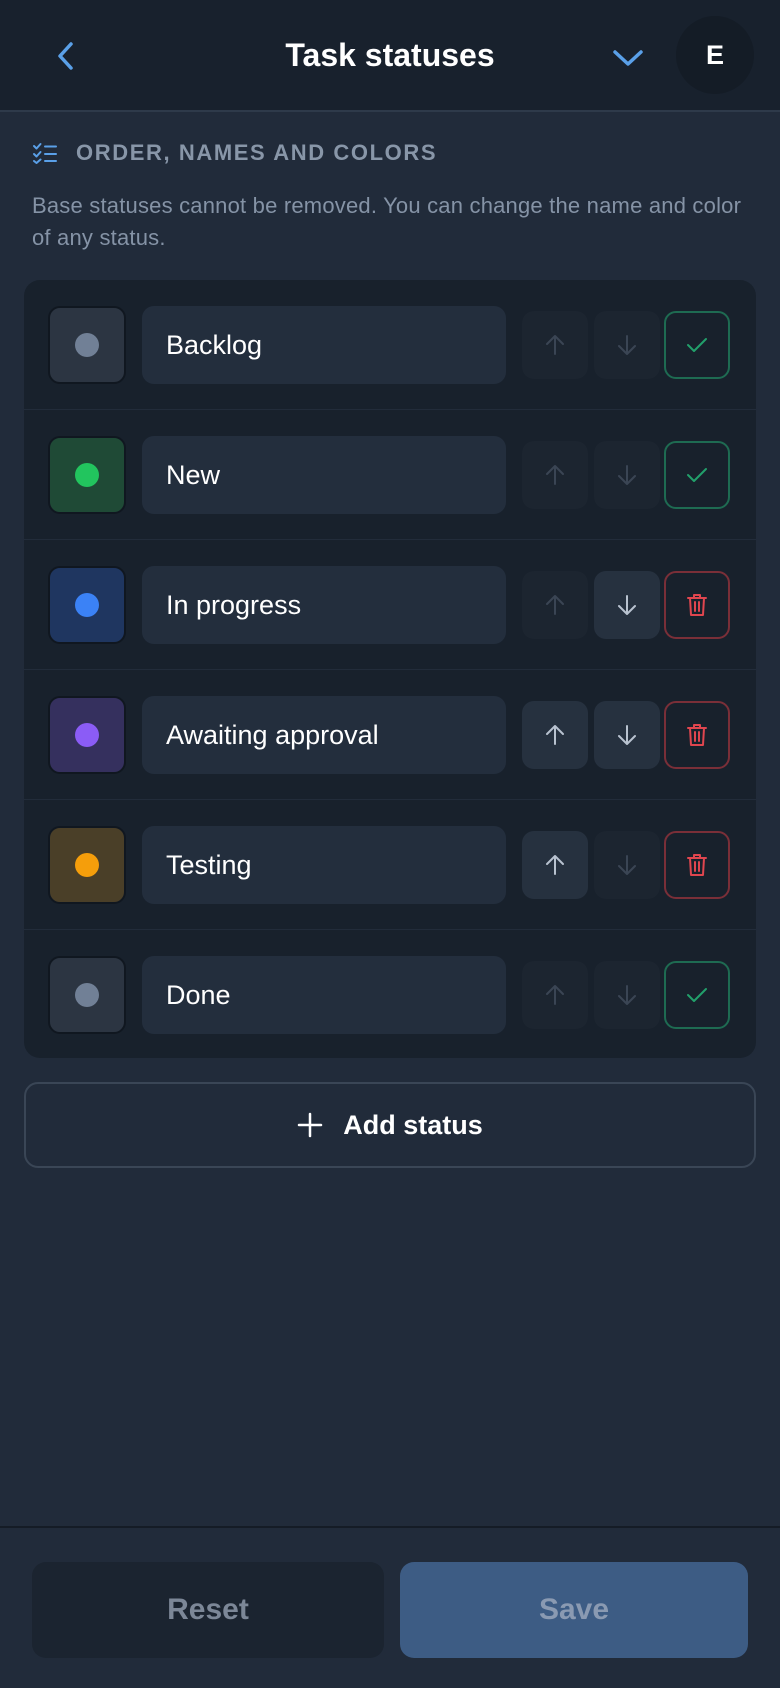 This screenshot has height=1688, width=780. What do you see at coordinates (390, 1607) in the screenshot?
I see `footer: Reset Save` at bounding box center [390, 1607].